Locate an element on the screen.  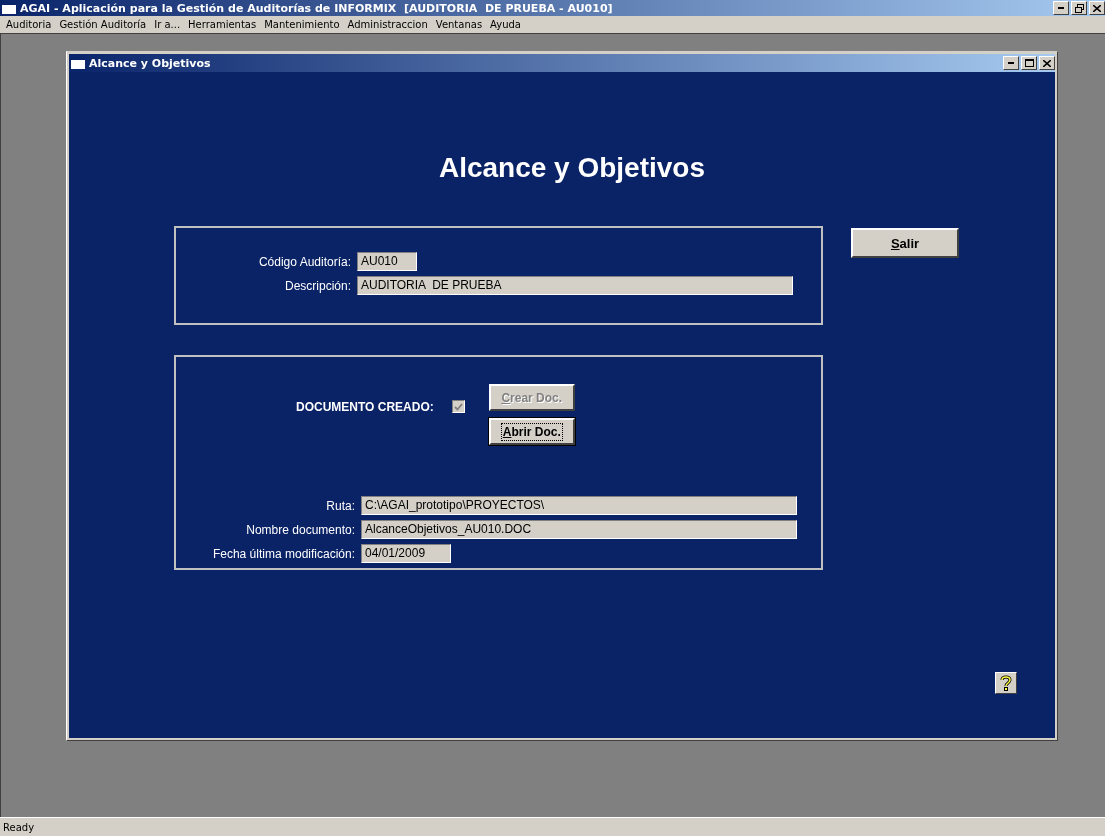
child-window-title: Alcance y Objetivos is located at coordinates (150, 63).